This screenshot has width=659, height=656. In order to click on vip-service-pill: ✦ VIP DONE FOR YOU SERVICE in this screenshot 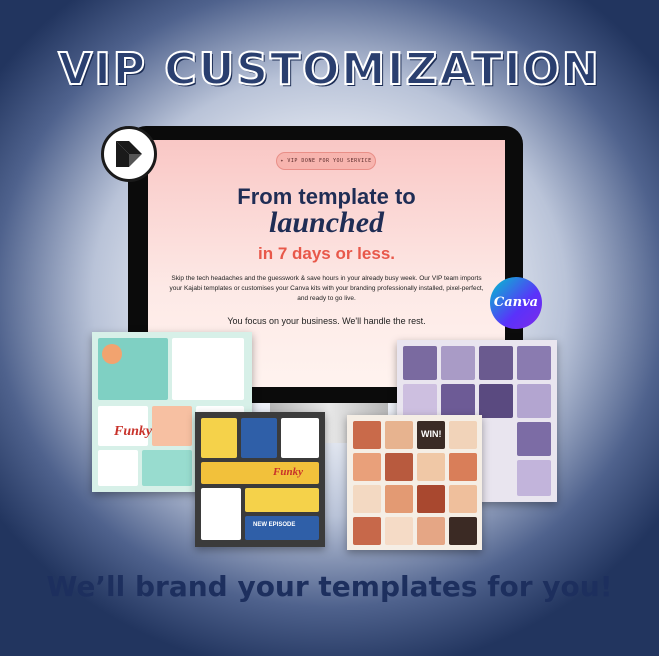, I will do `click(326, 161)`.